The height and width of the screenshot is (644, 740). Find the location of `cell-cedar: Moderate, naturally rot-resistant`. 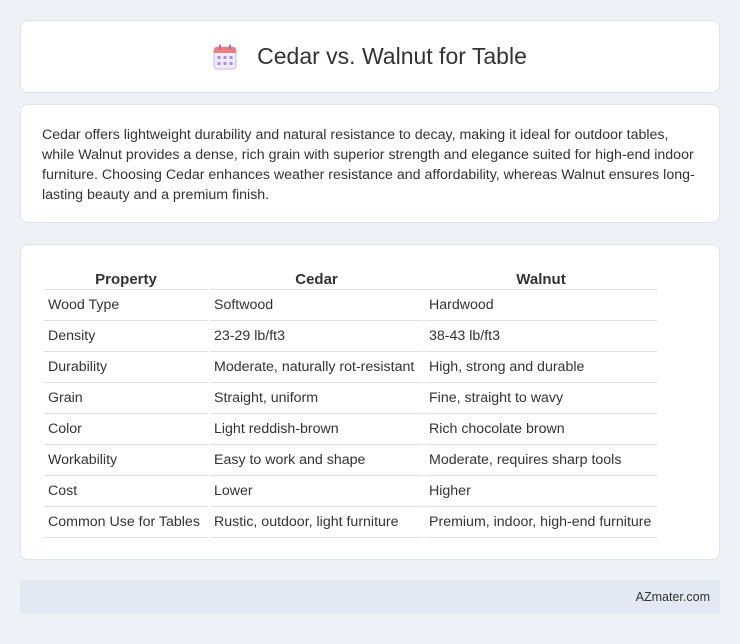

cell-cedar: Moderate, naturally rot-resistant is located at coordinates (316, 367).